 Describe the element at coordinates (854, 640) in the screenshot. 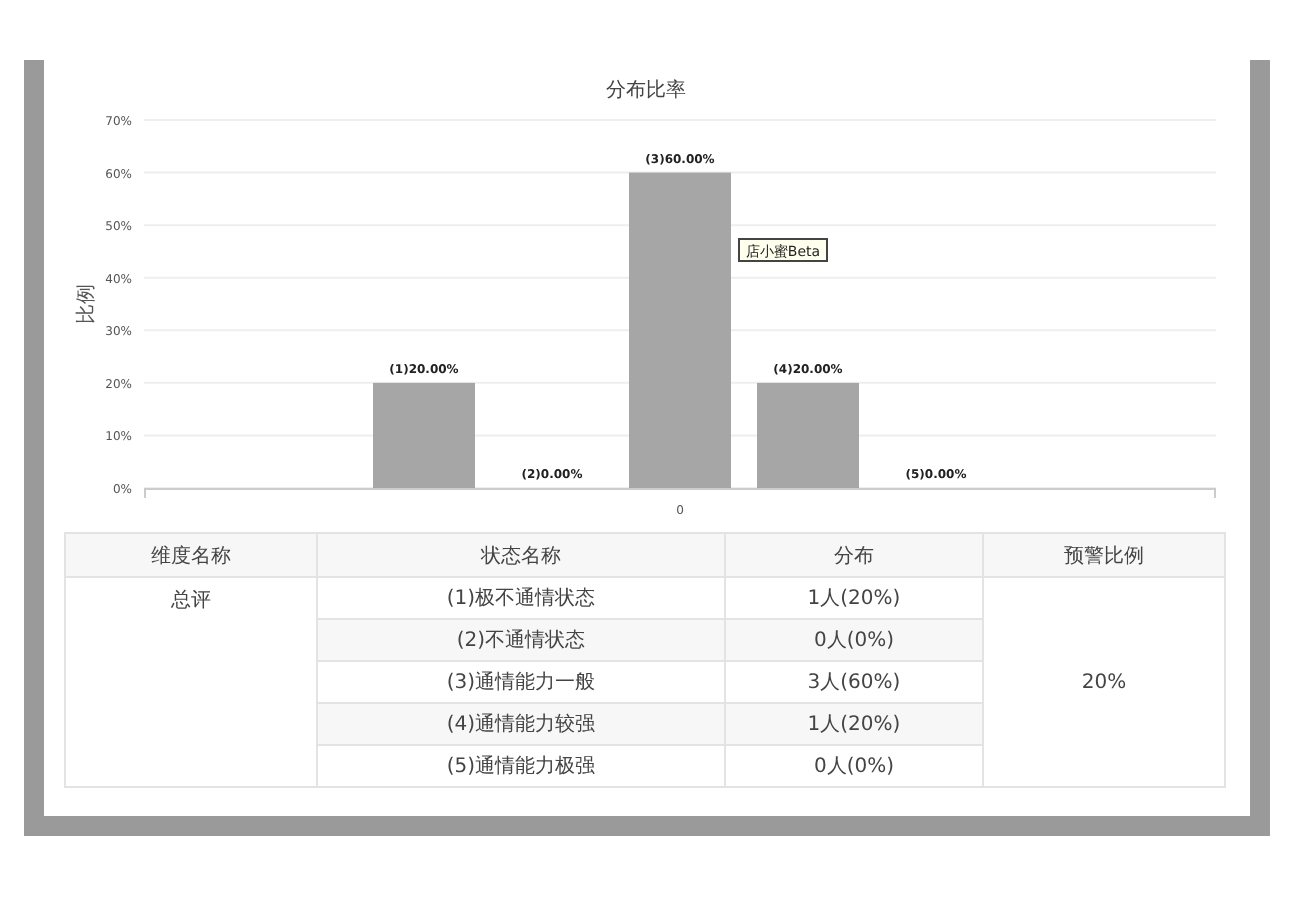

I see `table-cell: 0人(0%)` at that location.